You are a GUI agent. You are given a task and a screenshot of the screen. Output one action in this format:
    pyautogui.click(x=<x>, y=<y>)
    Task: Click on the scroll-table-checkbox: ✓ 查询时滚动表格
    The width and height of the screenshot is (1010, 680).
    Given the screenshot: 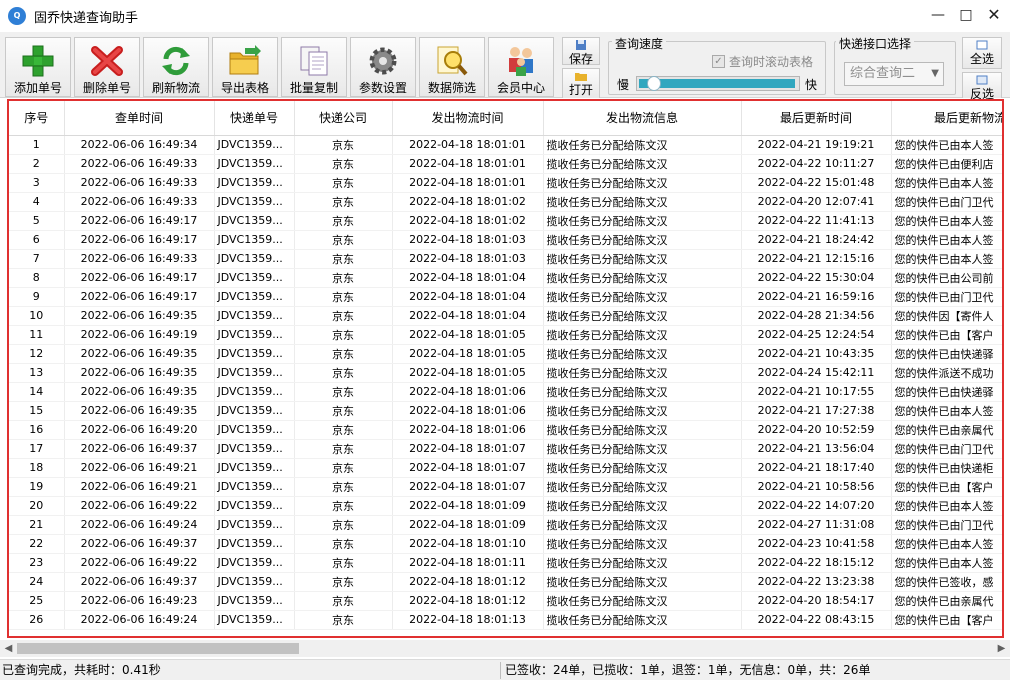 What is the action you would take?
    pyautogui.click(x=762, y=61)
    